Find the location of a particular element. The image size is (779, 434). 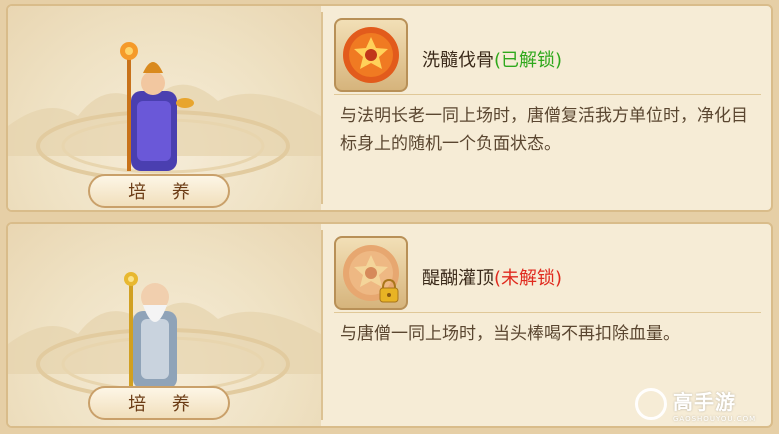

elder-figure-icon is located at coordinates (150, 330).